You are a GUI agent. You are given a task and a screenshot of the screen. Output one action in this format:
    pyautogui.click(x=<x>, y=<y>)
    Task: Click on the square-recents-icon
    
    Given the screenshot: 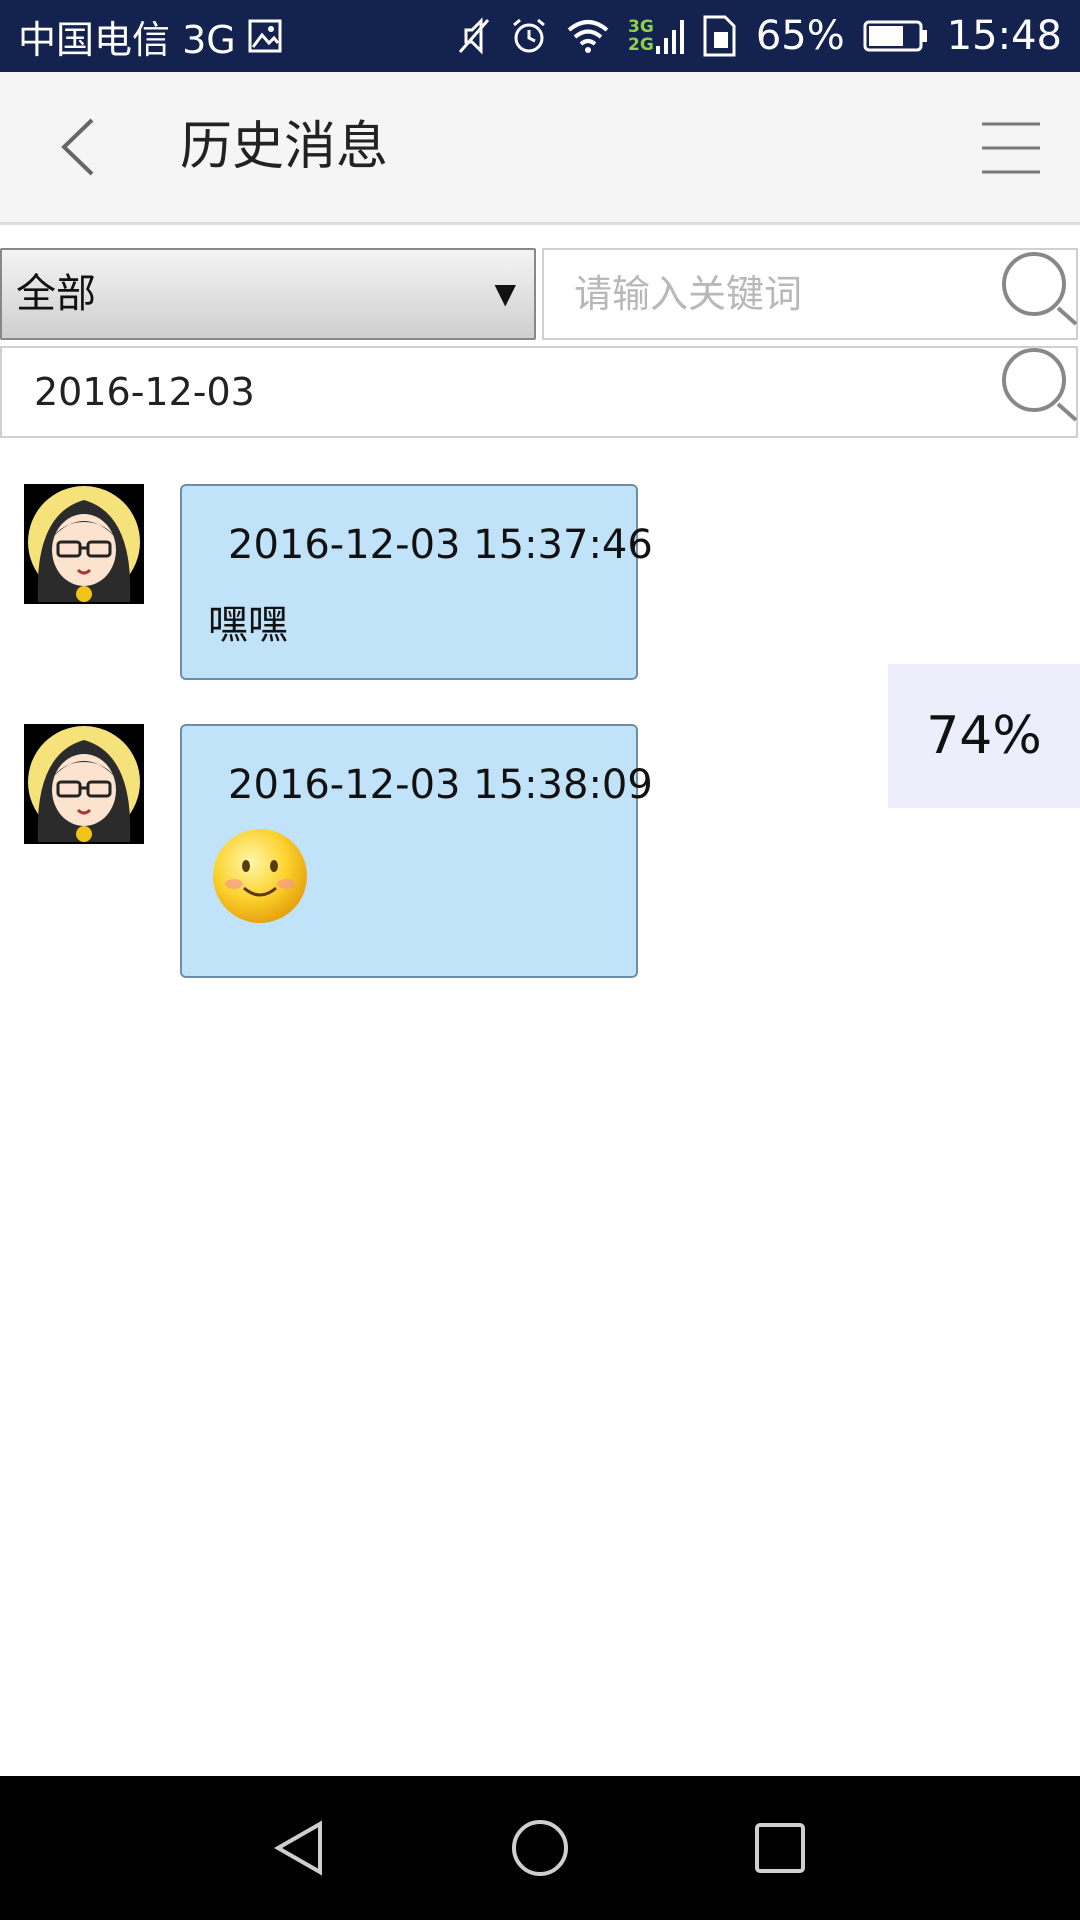 What is the action you would take?
    pyautogui.click(x=780, y=1848)
    